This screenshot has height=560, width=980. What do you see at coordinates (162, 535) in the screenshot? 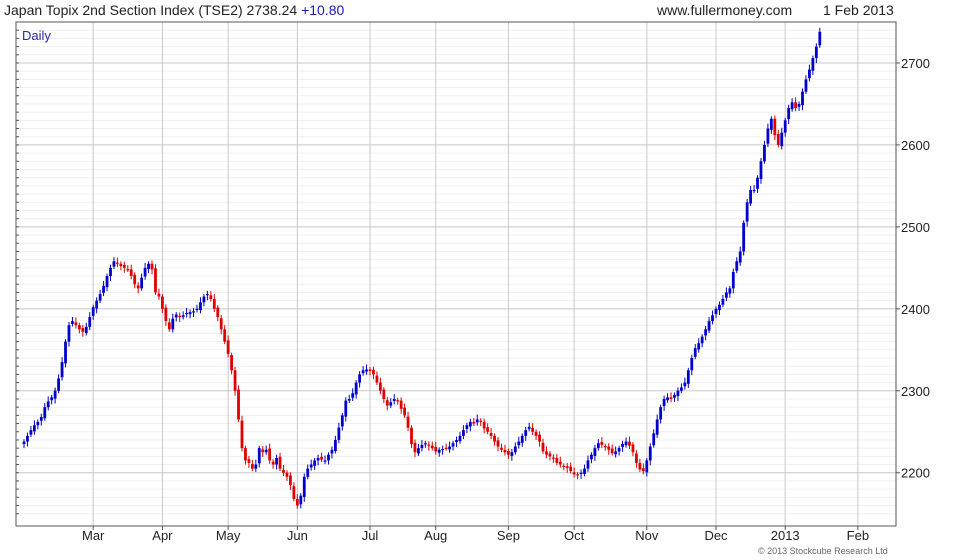
I see `x-tick-label: Apr` at bounding box center [162, 535].